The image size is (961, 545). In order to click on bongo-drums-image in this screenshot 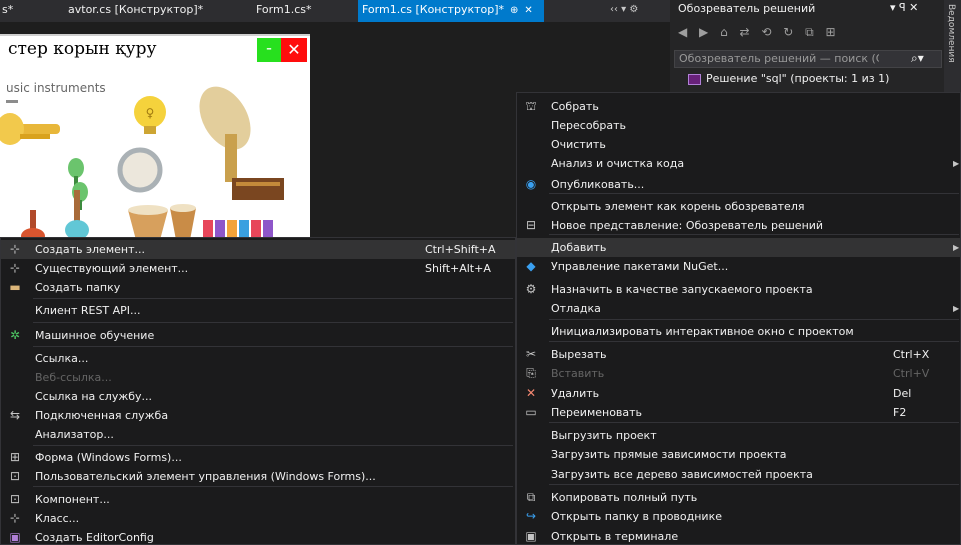, I will do `click(162, 220)`.